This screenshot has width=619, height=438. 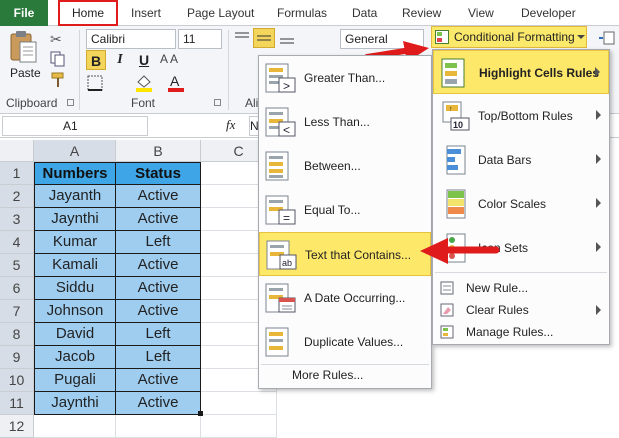 What do you see at coordinates (23, 47) in the screenshot?
I see `paste-icon` at bounding box center [23, 47].